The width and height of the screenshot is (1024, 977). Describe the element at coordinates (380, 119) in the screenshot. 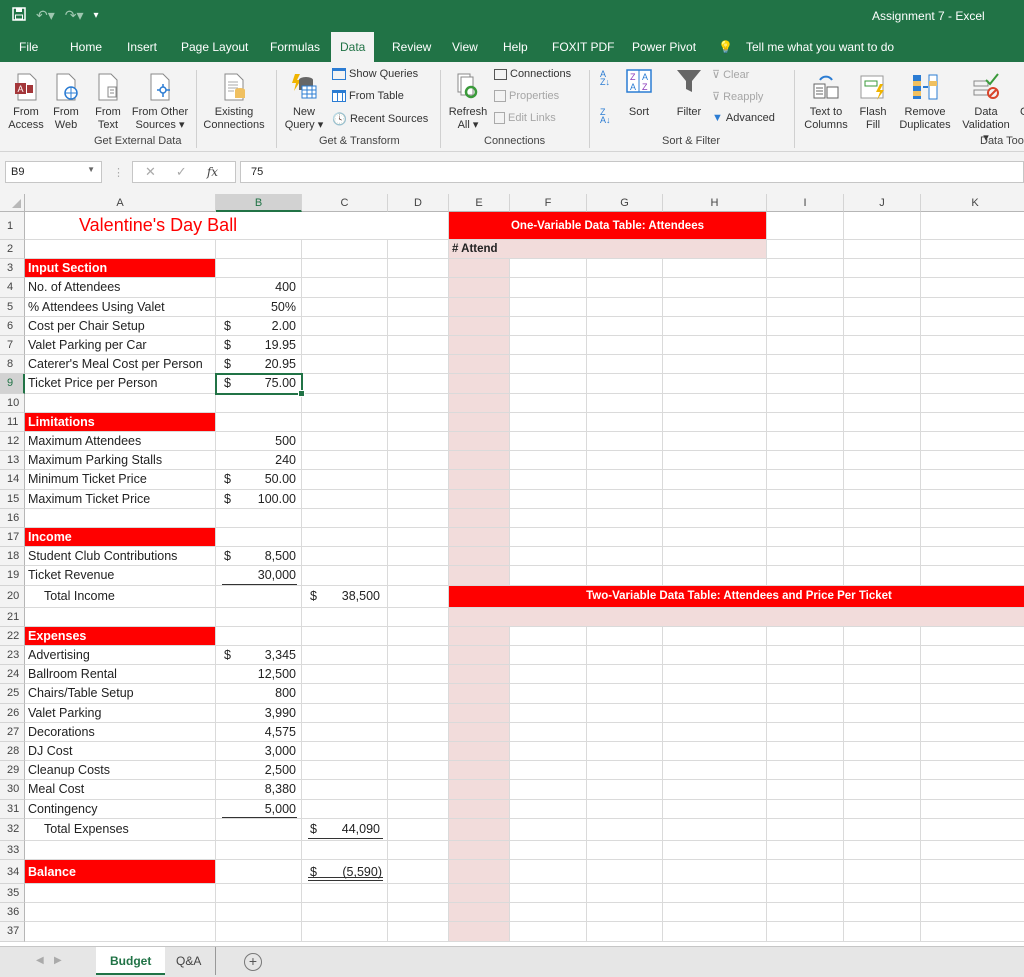

I see `recent-sources-button: 🕓 Recent Sources` at that location.